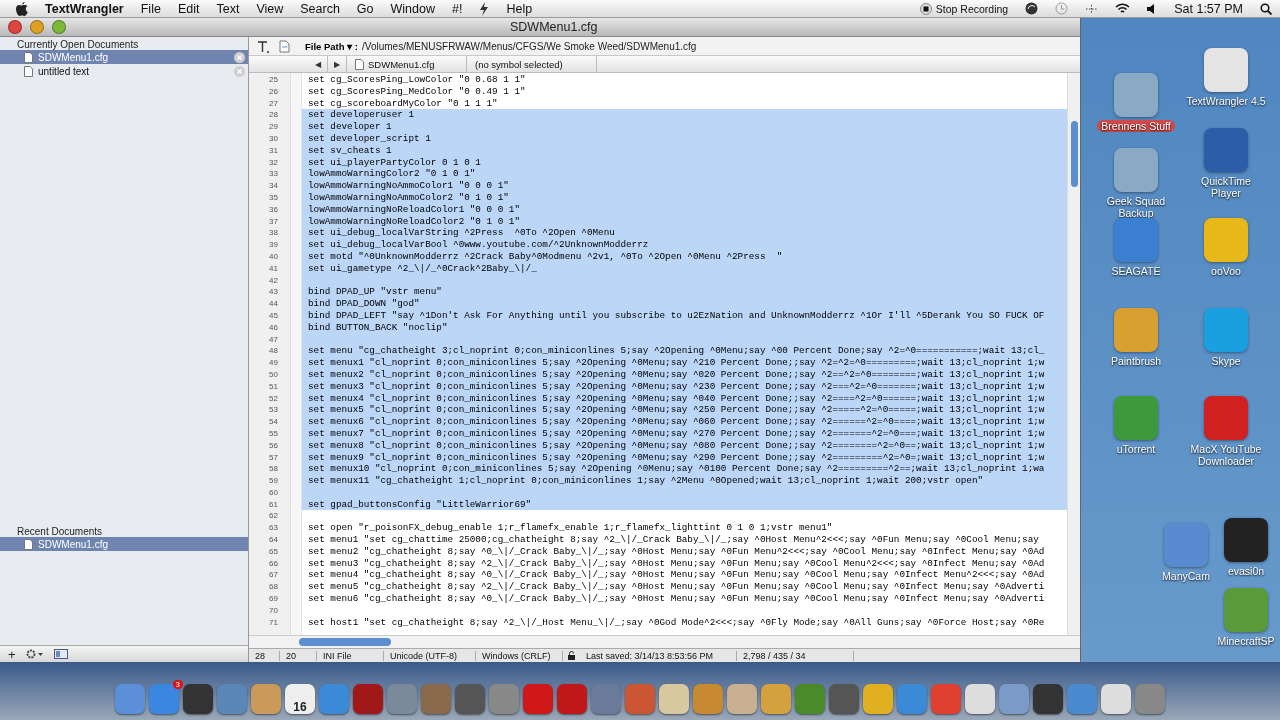 The width and height of the screenshot is (1280, 720). What do you see at coordinates (150, 8) in the screenshot?
I see `menu-item: File` at bounding box center [150, 8].